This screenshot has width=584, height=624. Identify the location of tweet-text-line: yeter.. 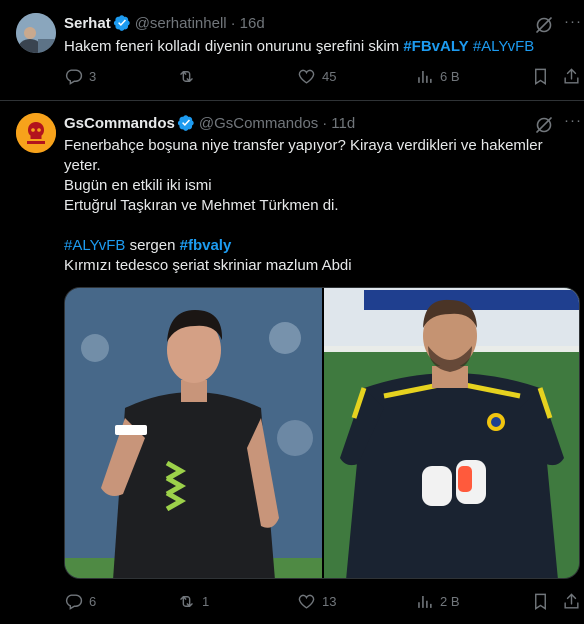
(82, 165).